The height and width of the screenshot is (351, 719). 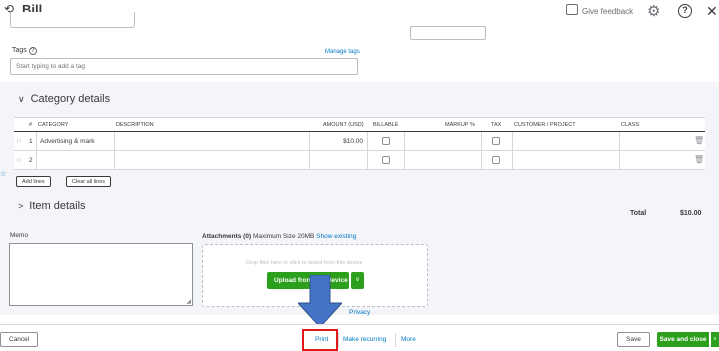 I want to click on manage-tags-link: Manage tags, so click(x=342, y=52).